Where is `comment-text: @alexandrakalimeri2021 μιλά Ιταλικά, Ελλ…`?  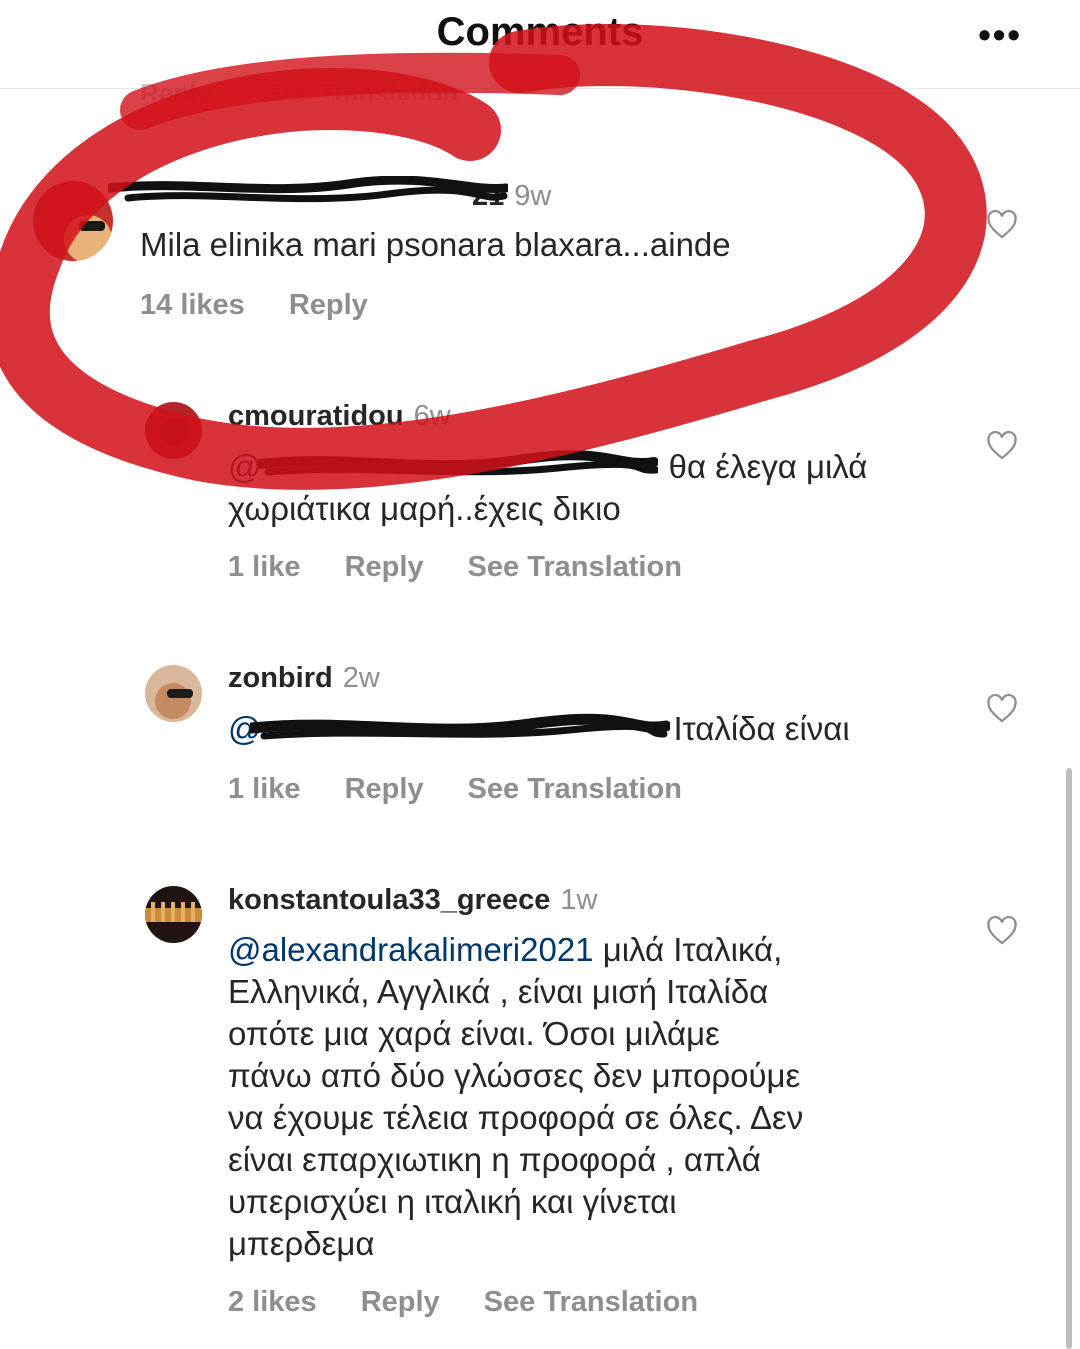
comment-text: @alexandrakalimeri2021 μιλά Ιταλικά, Ελλ… is located at coordinates (516, 1096).